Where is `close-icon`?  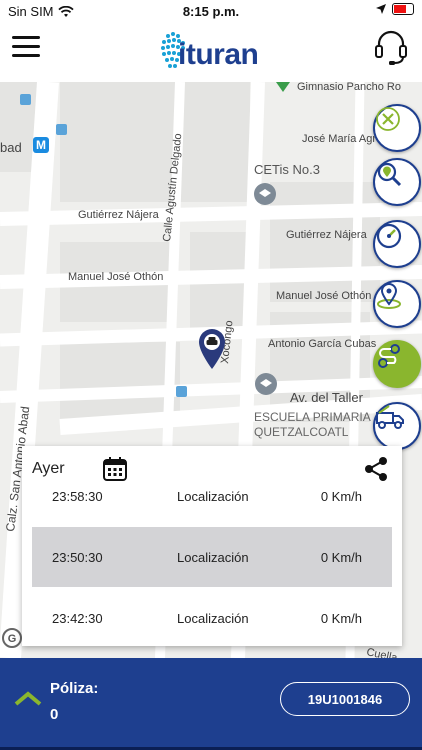 close-icon is located at coordinates (388, 119).